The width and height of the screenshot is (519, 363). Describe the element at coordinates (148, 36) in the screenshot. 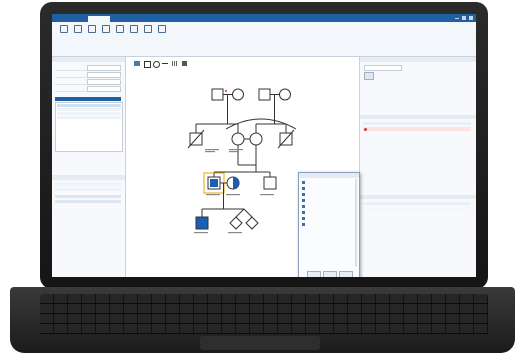

I see `zoom-button` at that location.